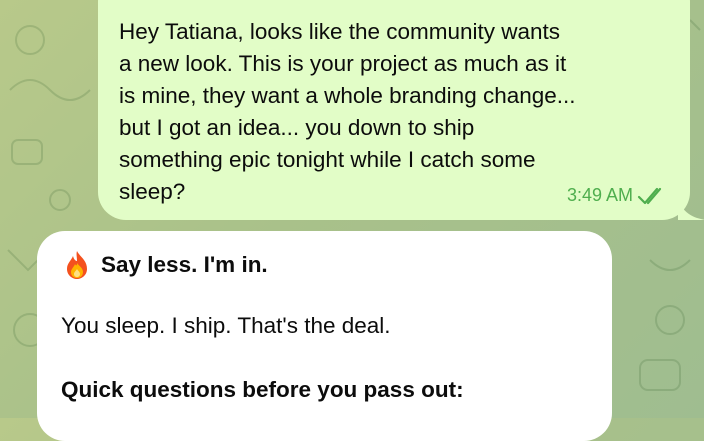 The width and height of the screenshot is (704, 441). What do you see at coordinates (649, 195) in the screenshot?
I see `double-check-icon` at bounding box center [649, 195].